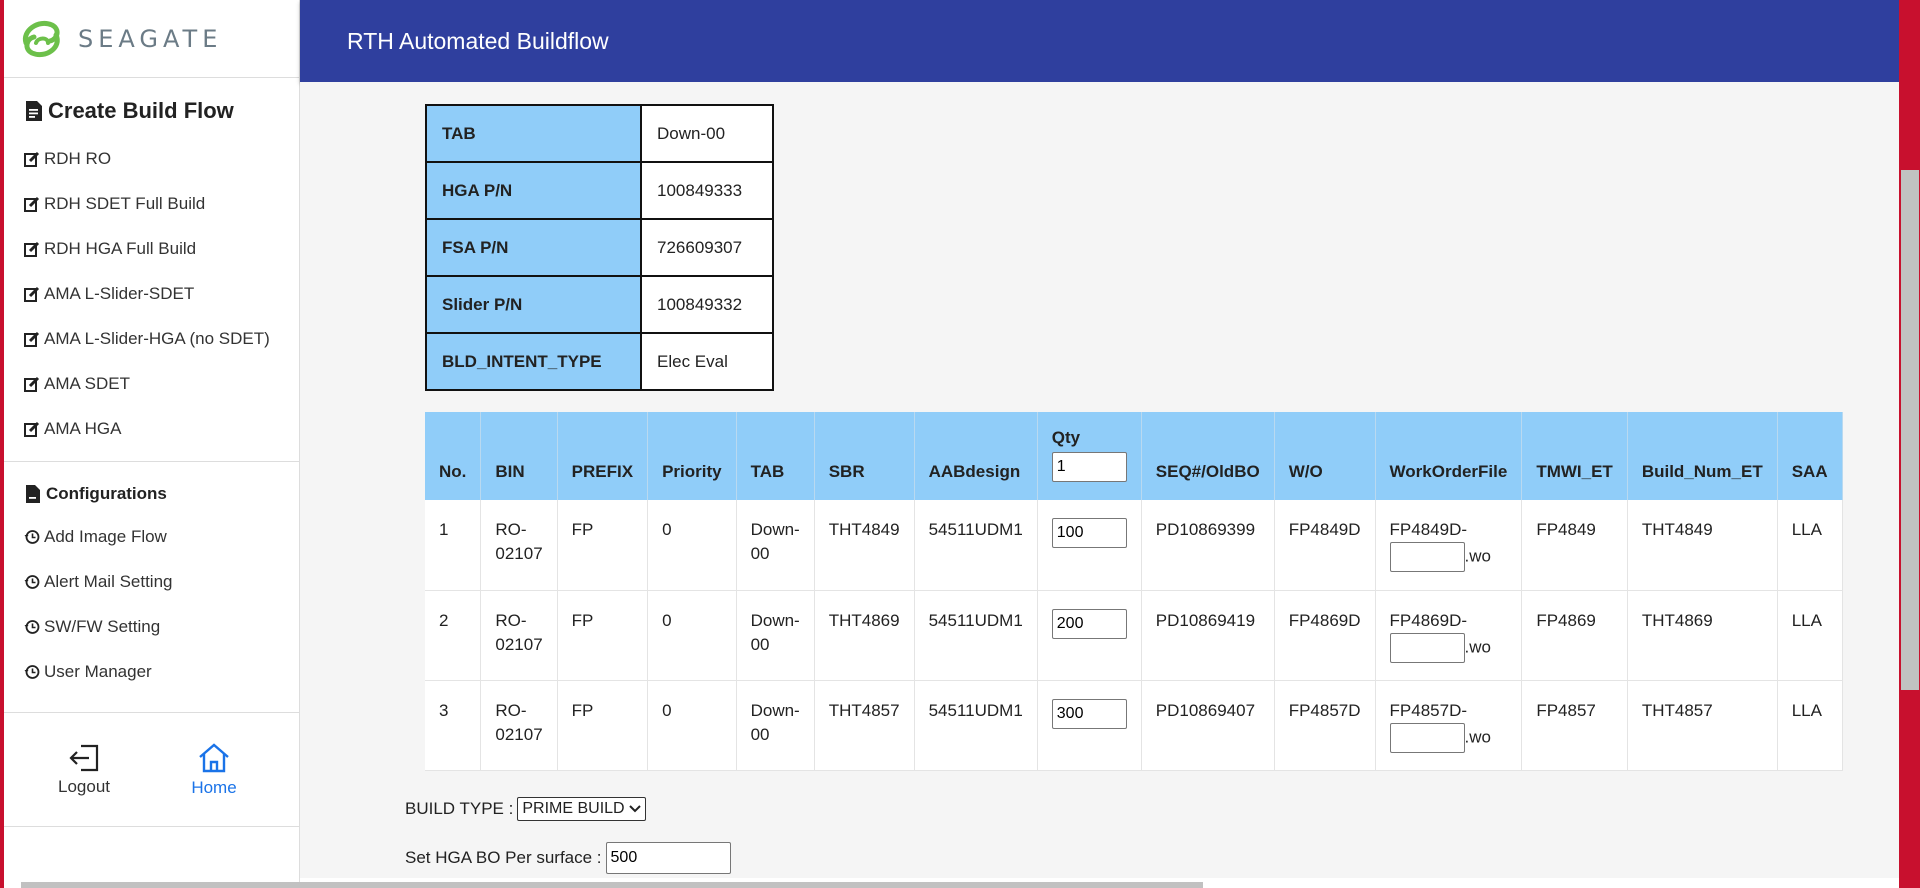 The image size is (1920, 888). I want to click on cell-workorderfile: FP4849D- .wo, so click(1449, 545).